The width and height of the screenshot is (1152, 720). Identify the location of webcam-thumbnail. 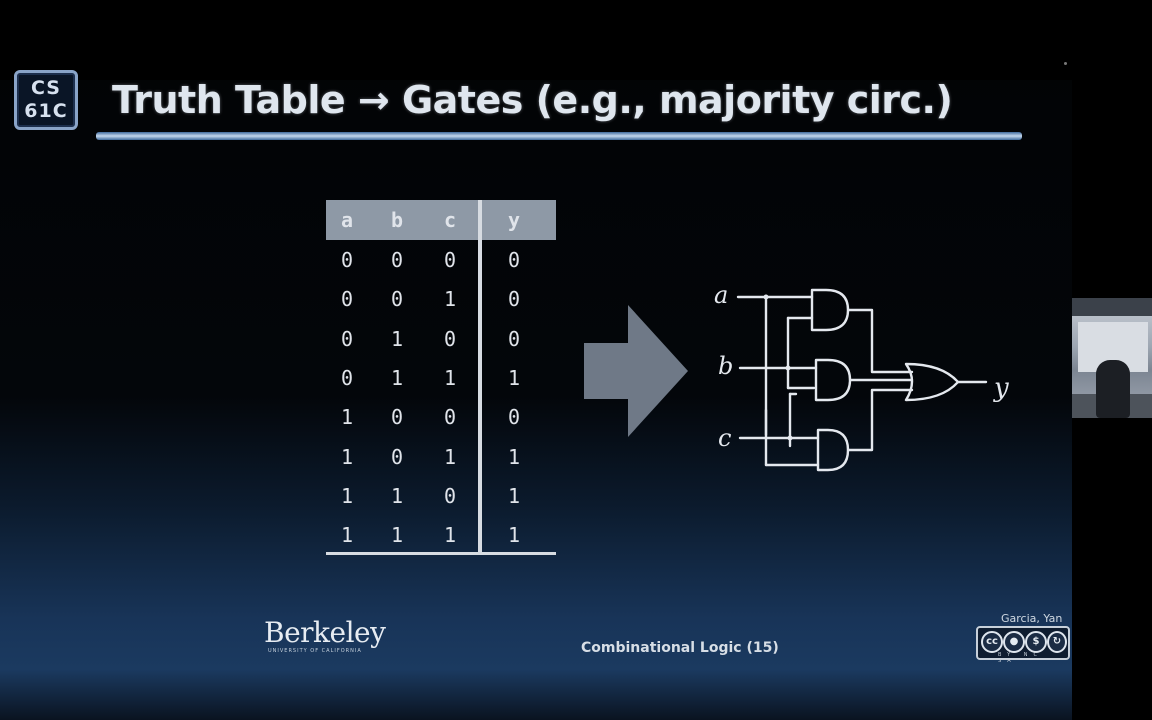
(1112, 358).